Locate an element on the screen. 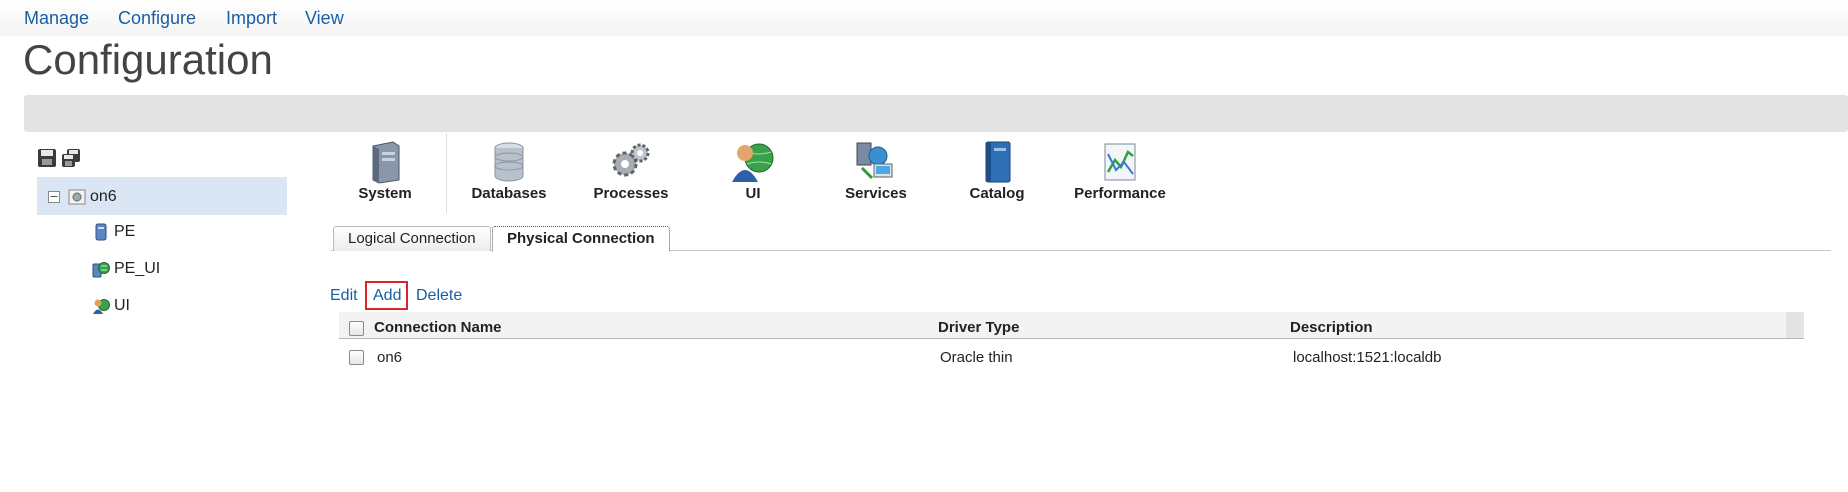  header-scroll-spacer is located at coordinates (1795, 325).